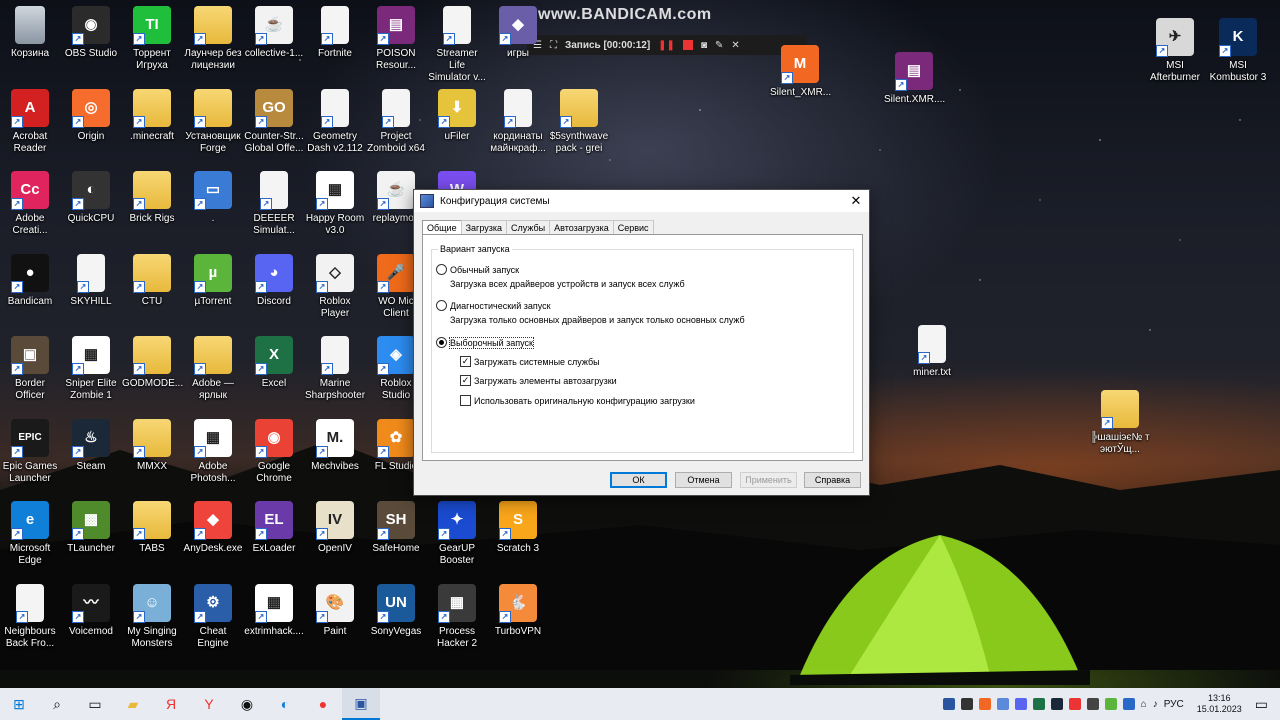  I want to click on desktop-icon-mechvibes: M. ↗ Mechvibes, so click(335, 445).